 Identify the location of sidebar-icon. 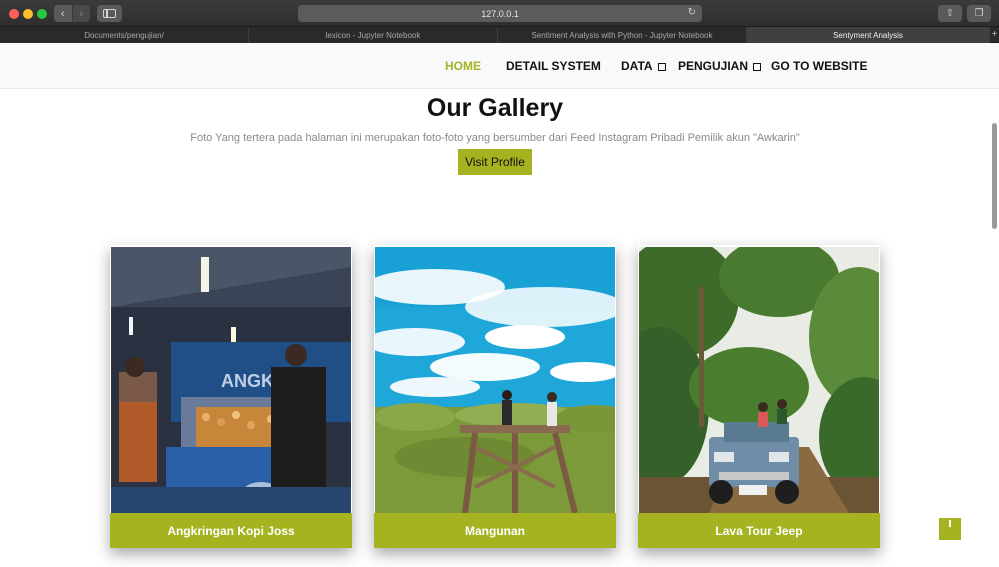
(109, 13).